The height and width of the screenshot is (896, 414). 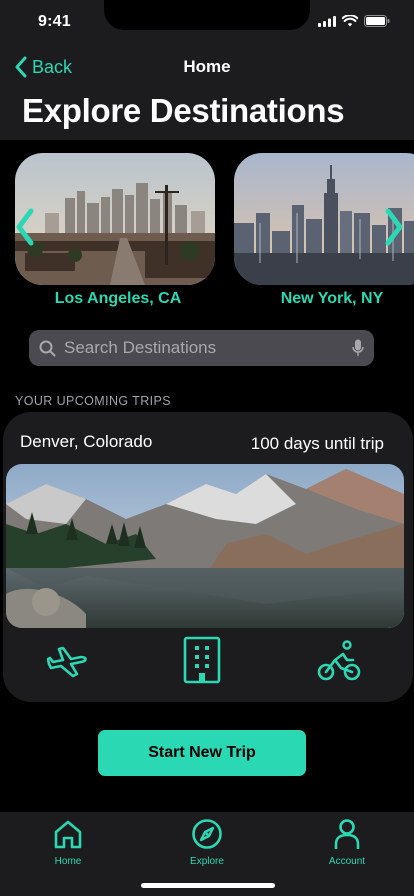 I want to click on upcoming-trips-heading: YOUR UPCOMING TRIPS, so click(x=93, y=401).